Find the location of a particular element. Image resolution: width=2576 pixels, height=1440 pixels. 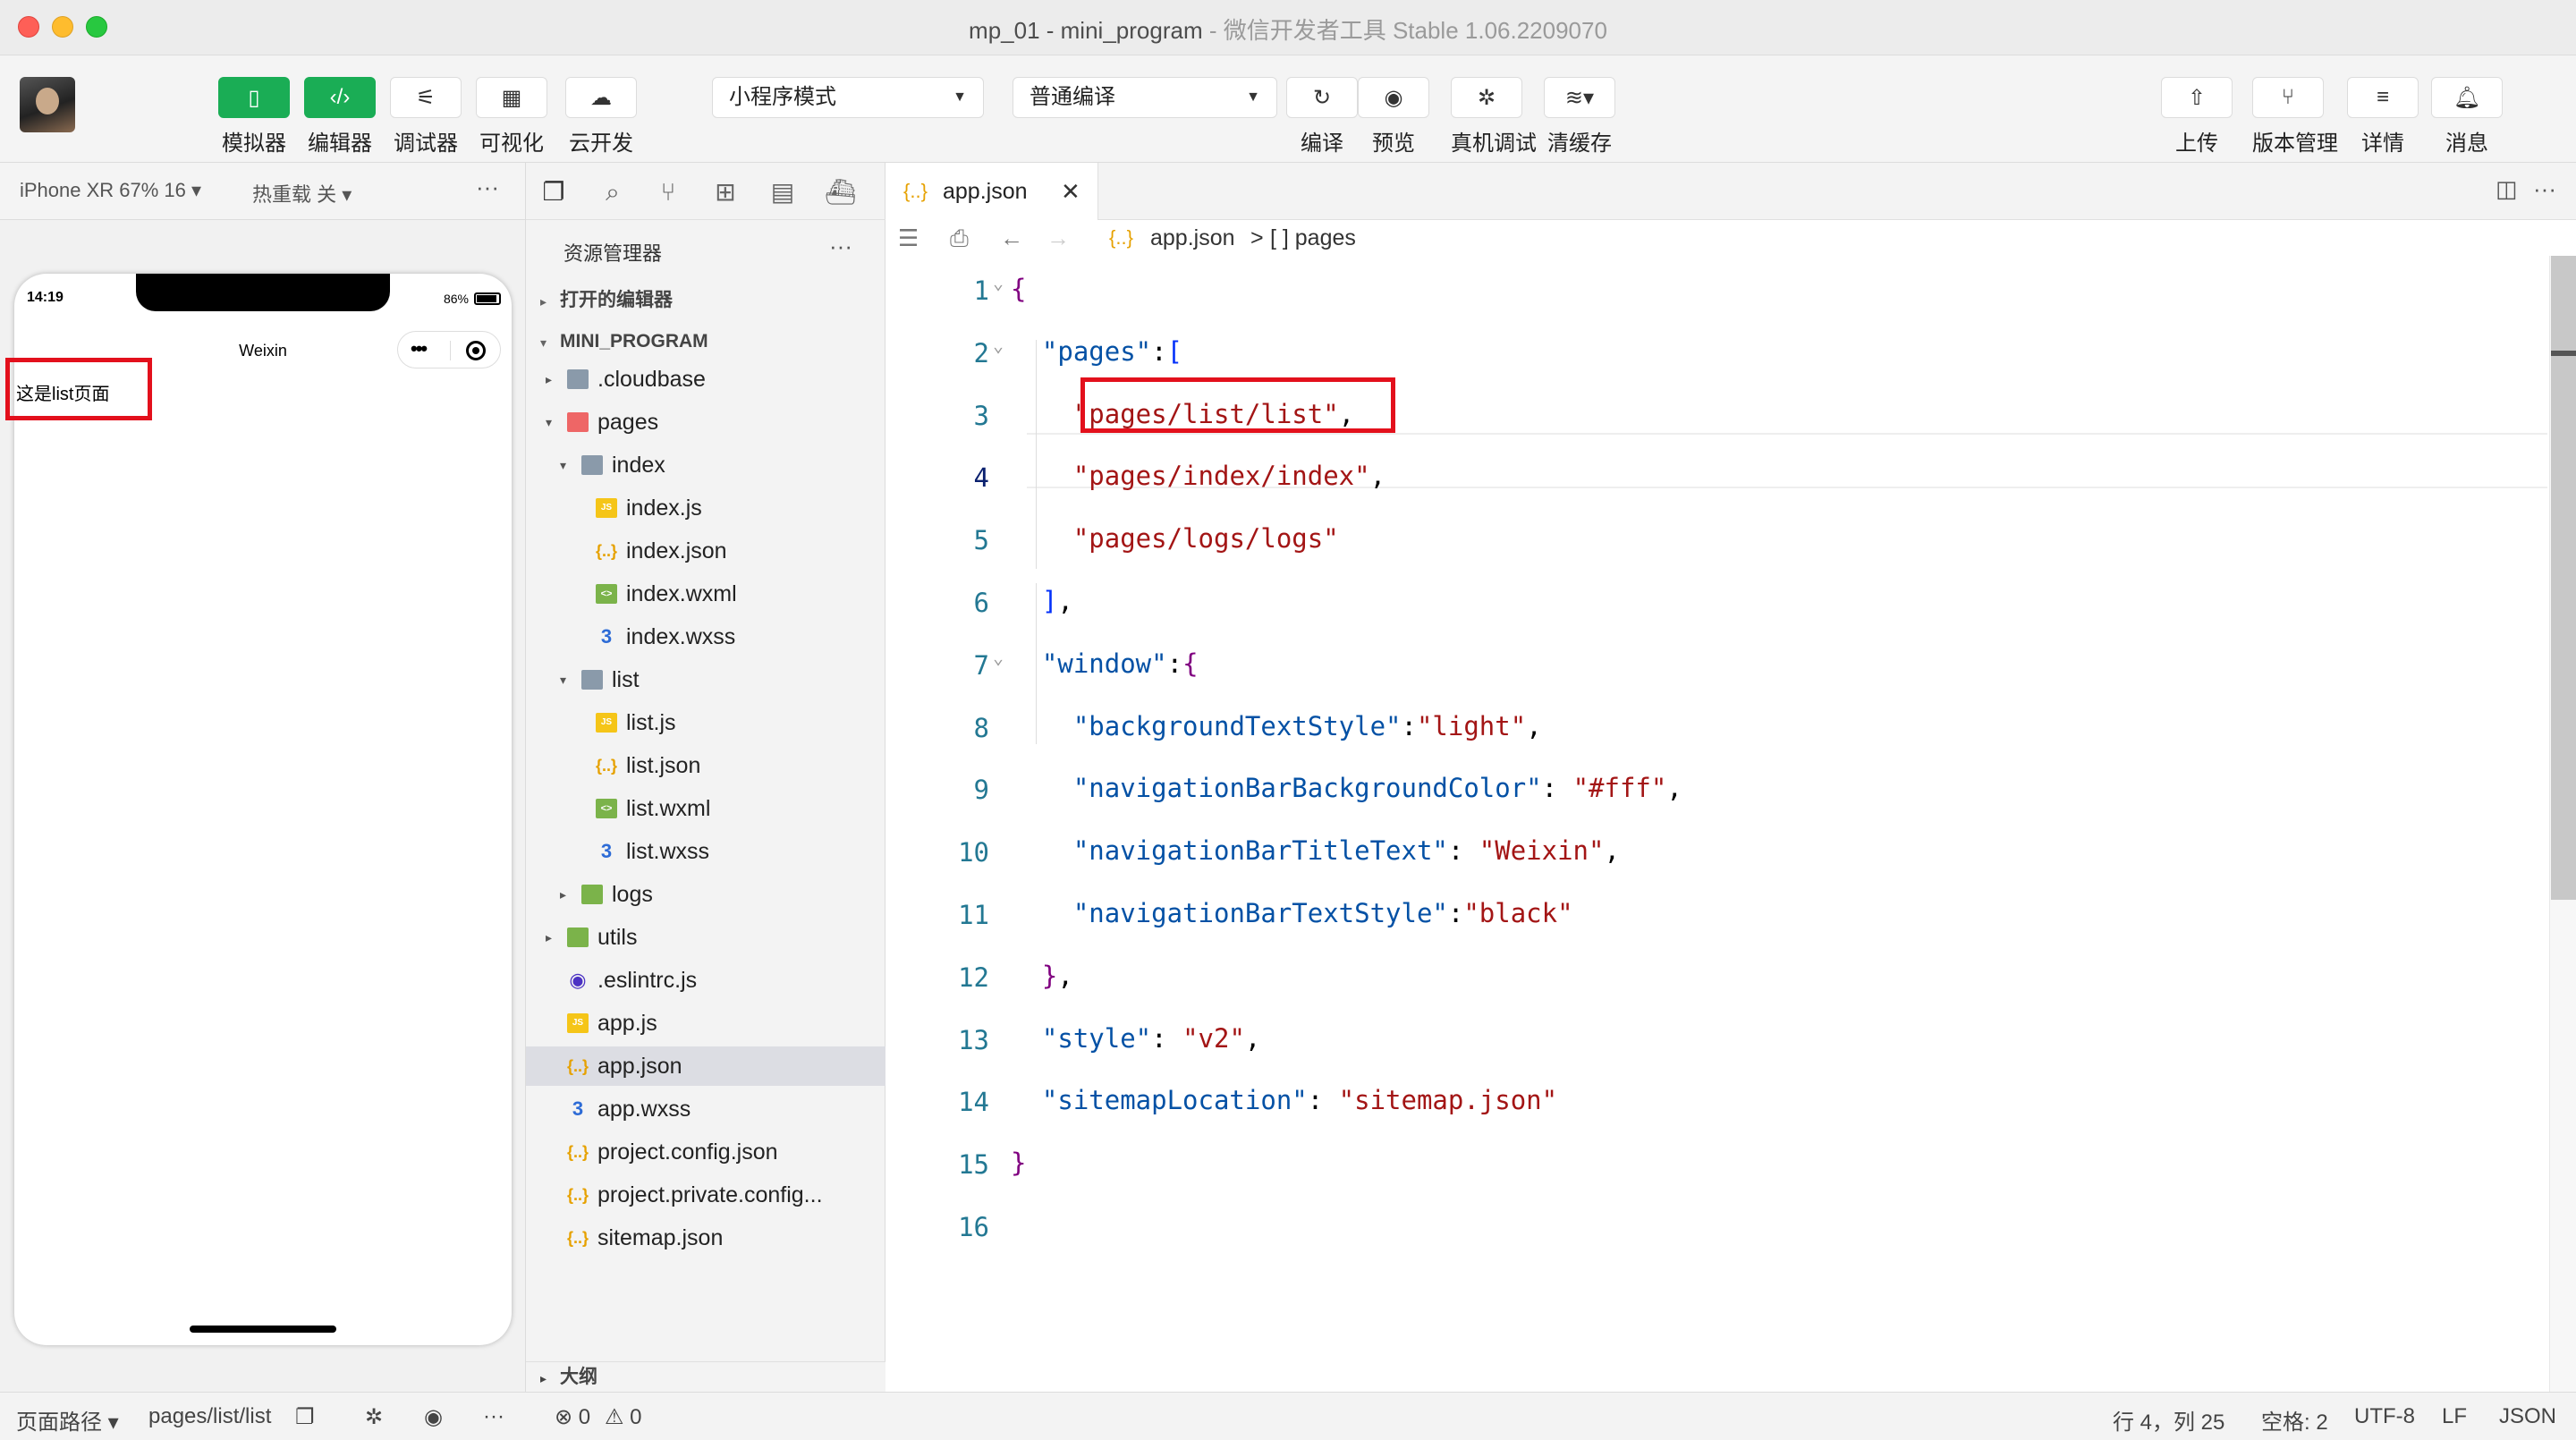

editor-button: ‹/› 编辑器 is located at coordinates (340, 117).